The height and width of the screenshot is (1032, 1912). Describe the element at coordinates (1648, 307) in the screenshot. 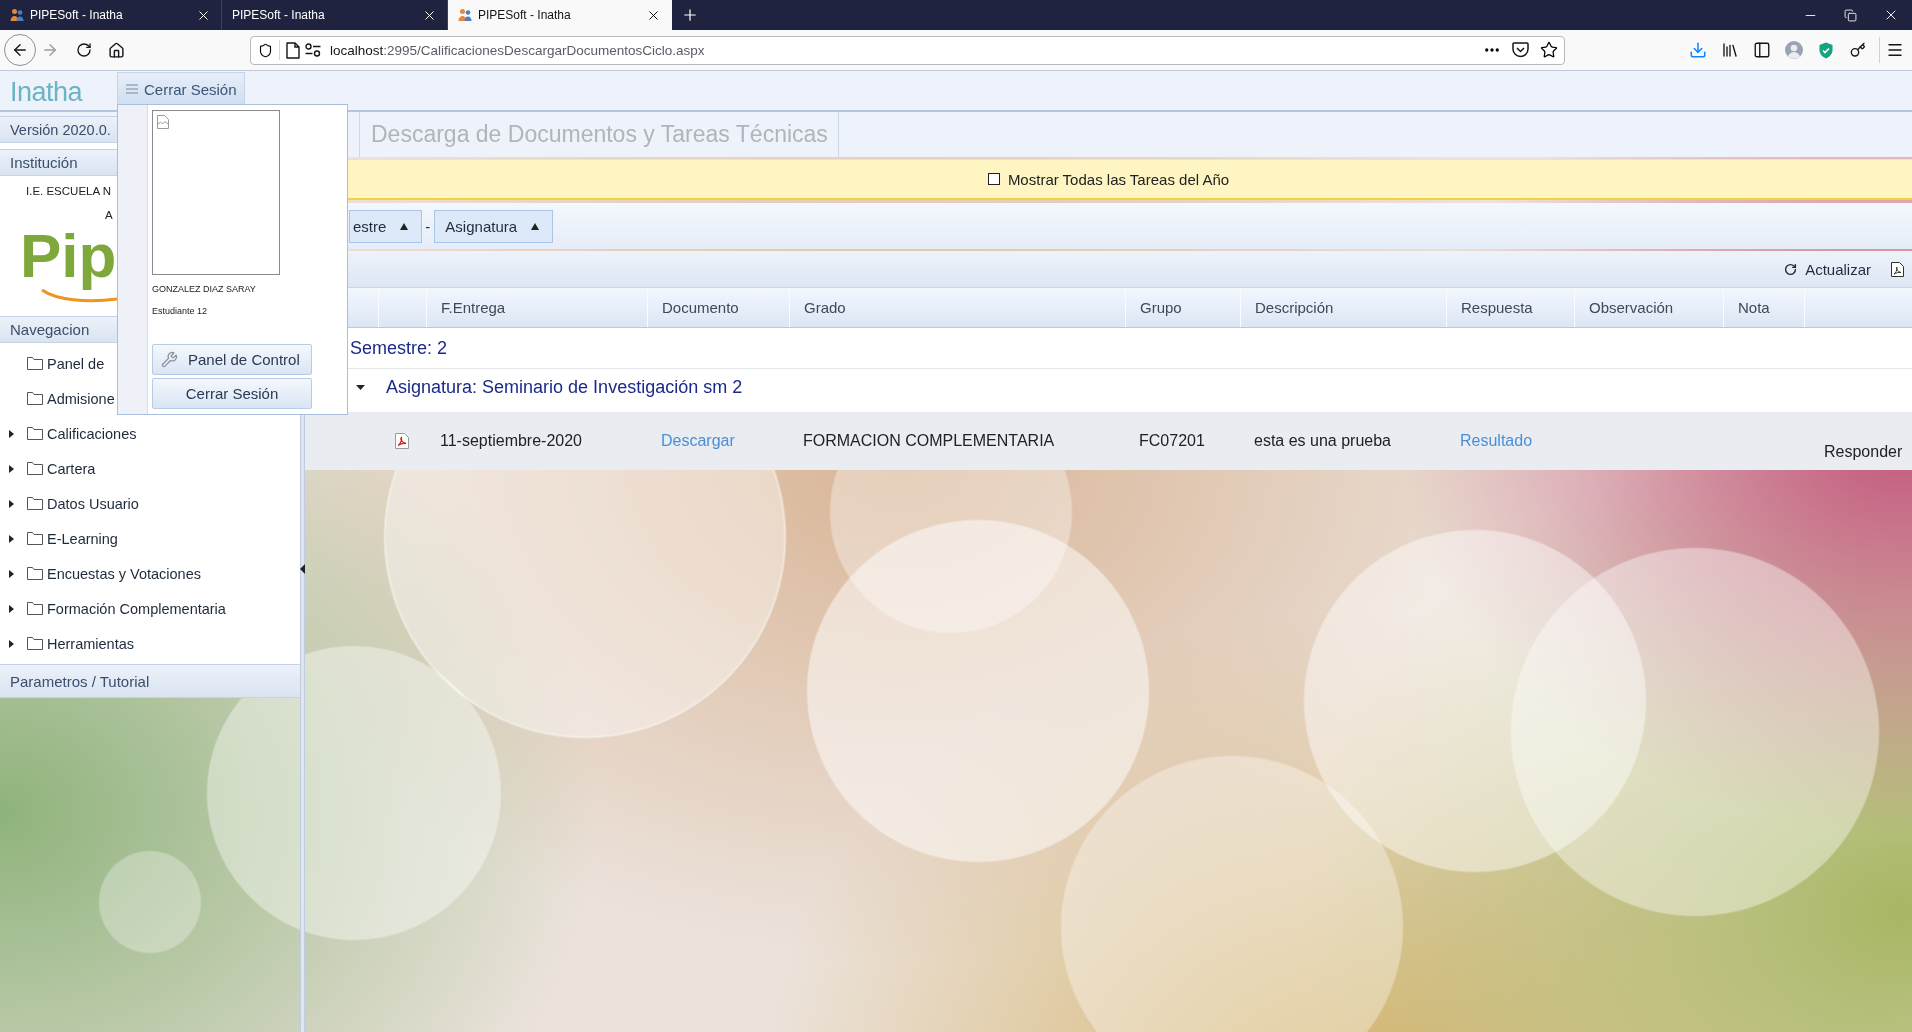

I see `column-header: Observación` at that location.